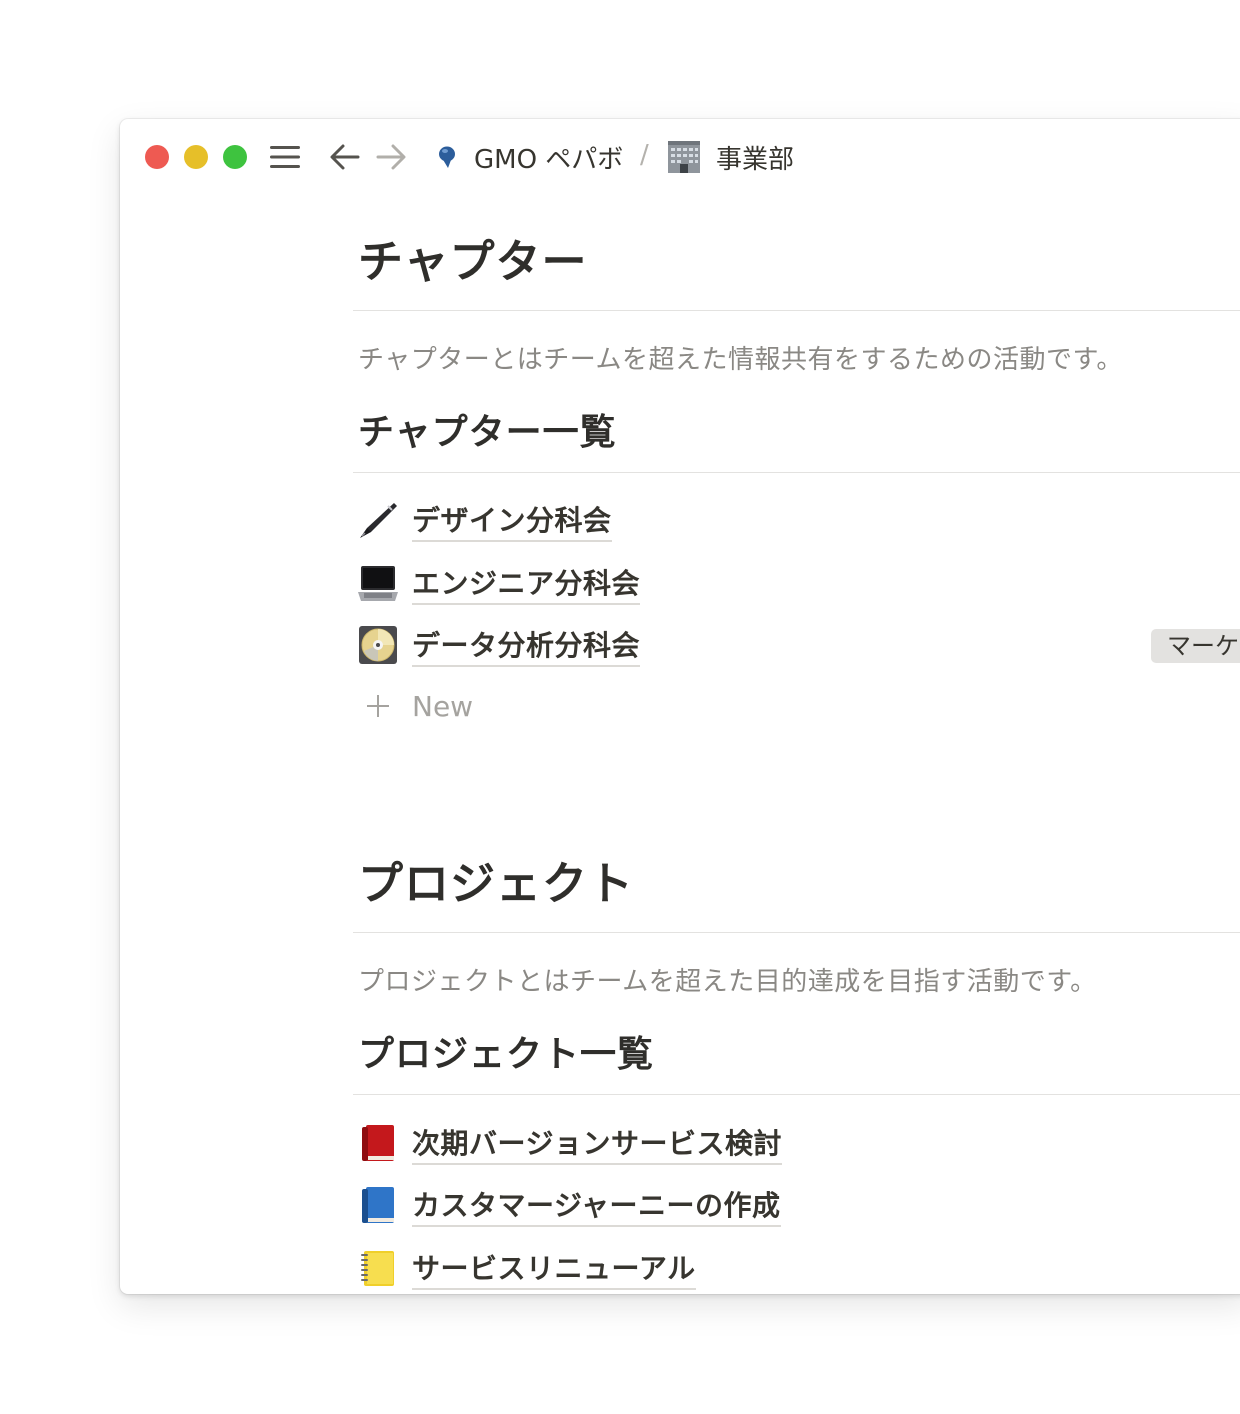 The image size is (1240, 1414). Describe the element at coordinates (526, 583) in the screenshot. I see `chapter-item-label: エンジニア分科会` at that location.